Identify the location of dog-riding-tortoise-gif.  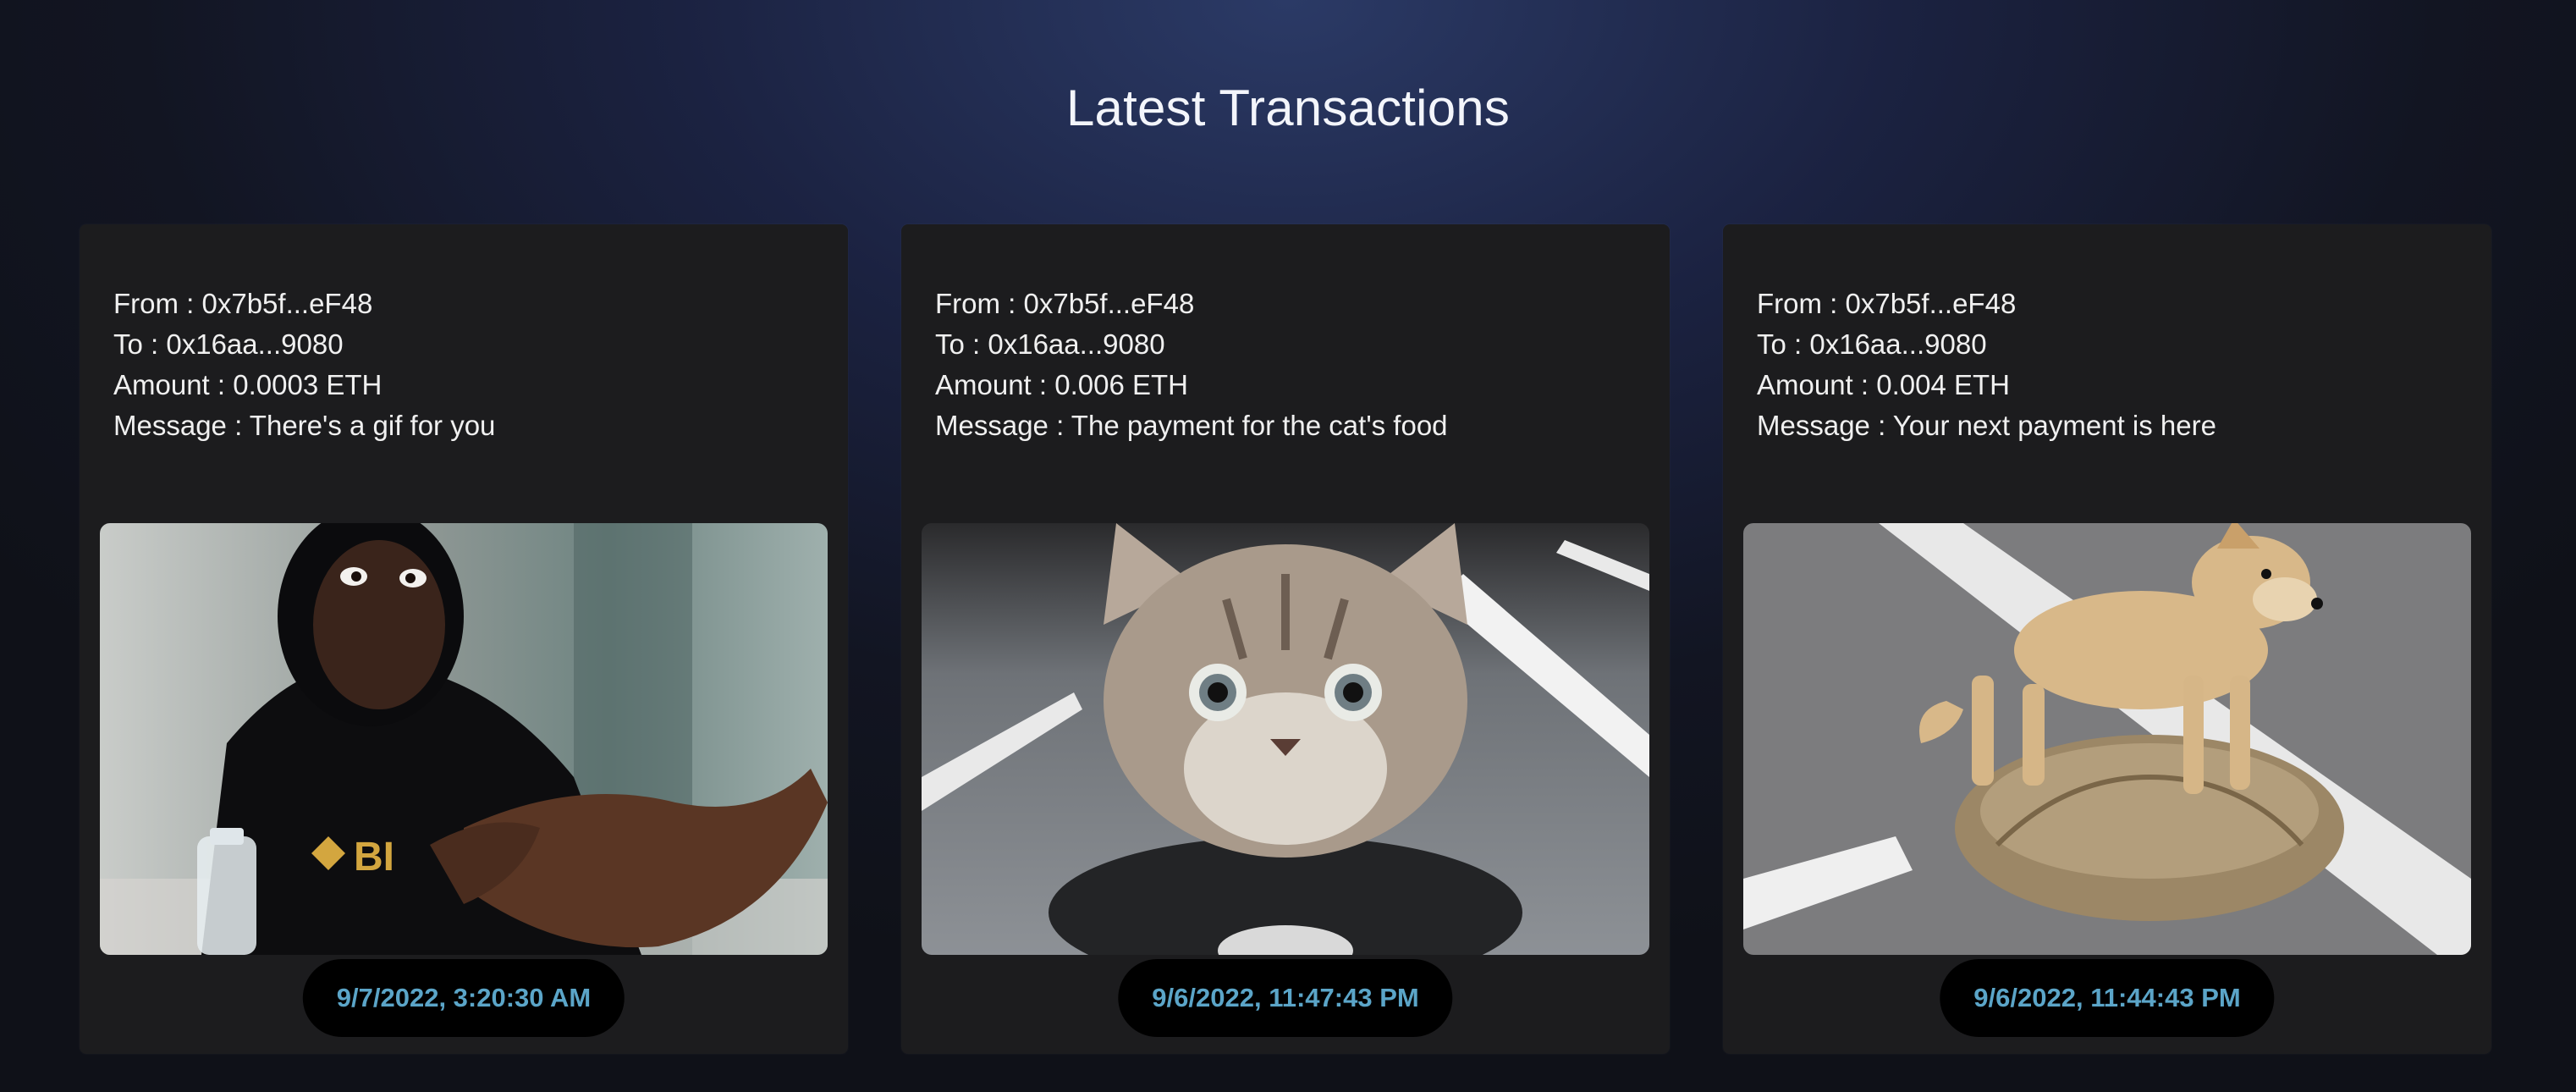
(2107, 739).